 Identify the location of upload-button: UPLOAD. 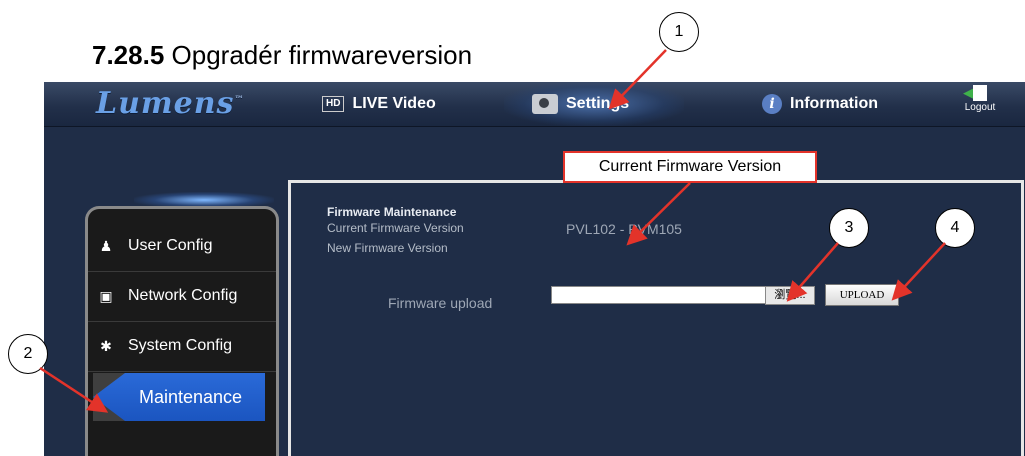
(862, 295).